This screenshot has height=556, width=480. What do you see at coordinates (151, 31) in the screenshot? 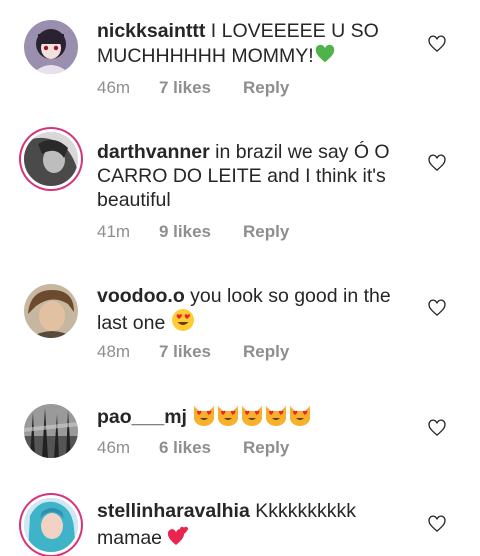
I see `comment-username: nickksainttt` at bounding box center [151, 31].